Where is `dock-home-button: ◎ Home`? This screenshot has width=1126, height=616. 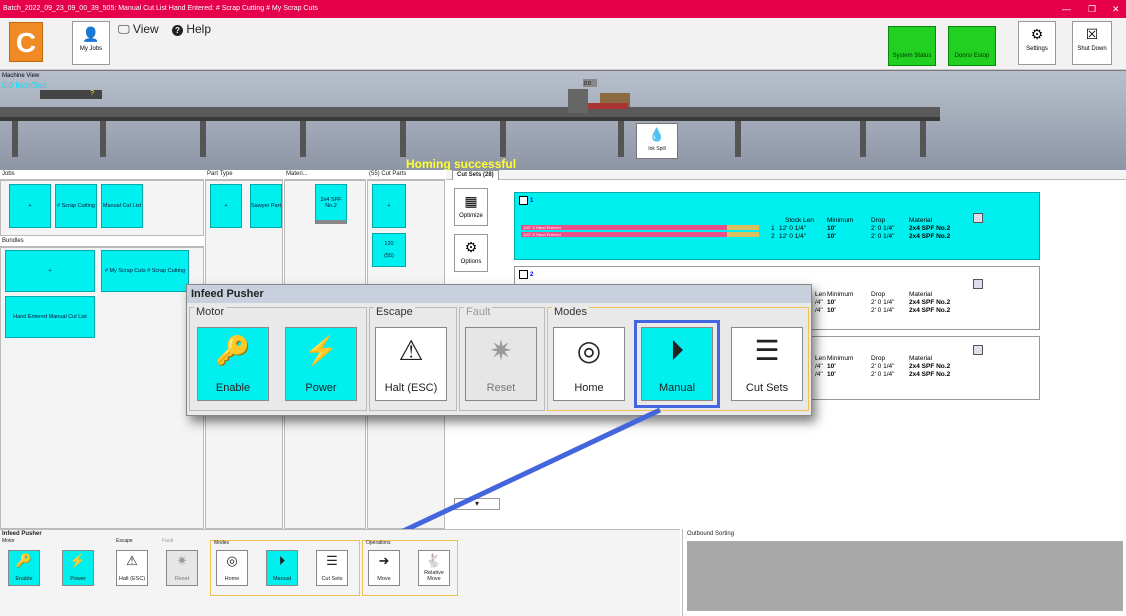
dock-home-button: ◎ Home is located at coordinates (232, 568).